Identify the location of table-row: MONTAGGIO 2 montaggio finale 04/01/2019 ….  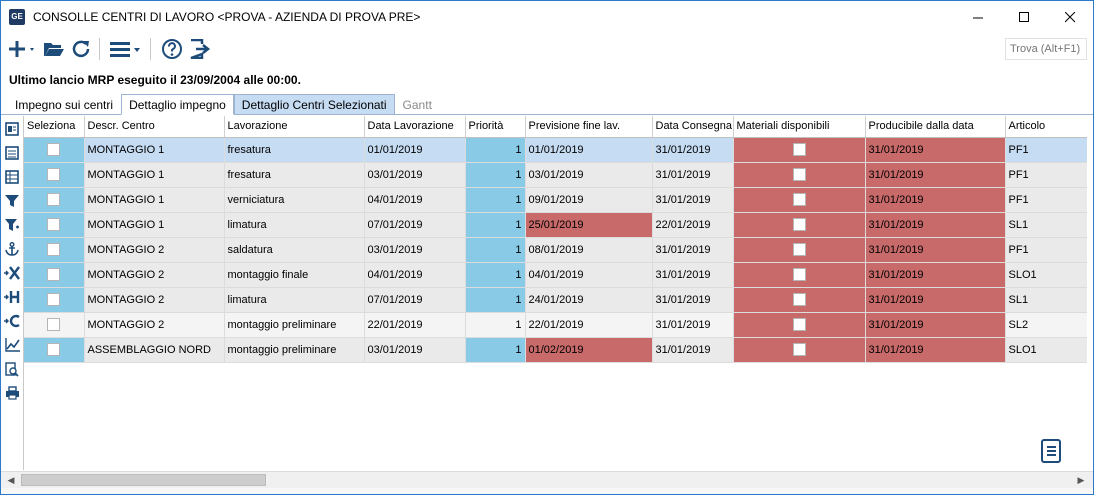
(555, 275).